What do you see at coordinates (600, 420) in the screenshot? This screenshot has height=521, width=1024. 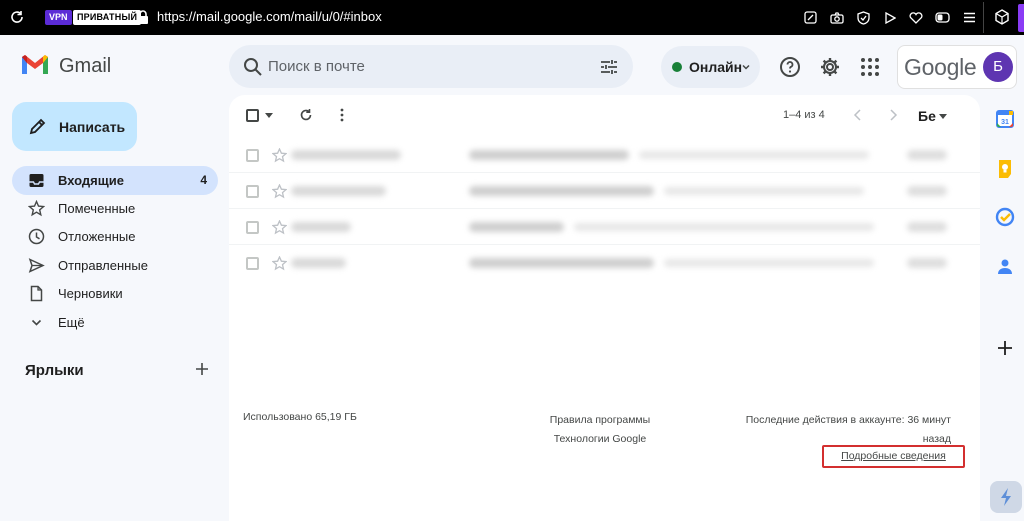 I see `program-policies-link: Правила программы` at bounding box center [600, 420].